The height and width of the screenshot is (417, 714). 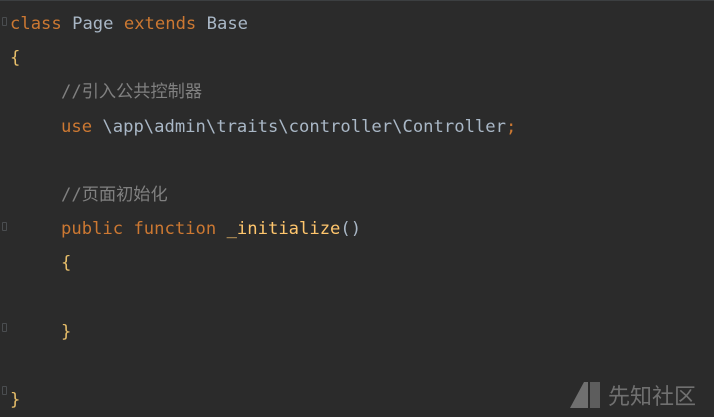 I want to click on keyword: extends, so click(x=160, y=24).